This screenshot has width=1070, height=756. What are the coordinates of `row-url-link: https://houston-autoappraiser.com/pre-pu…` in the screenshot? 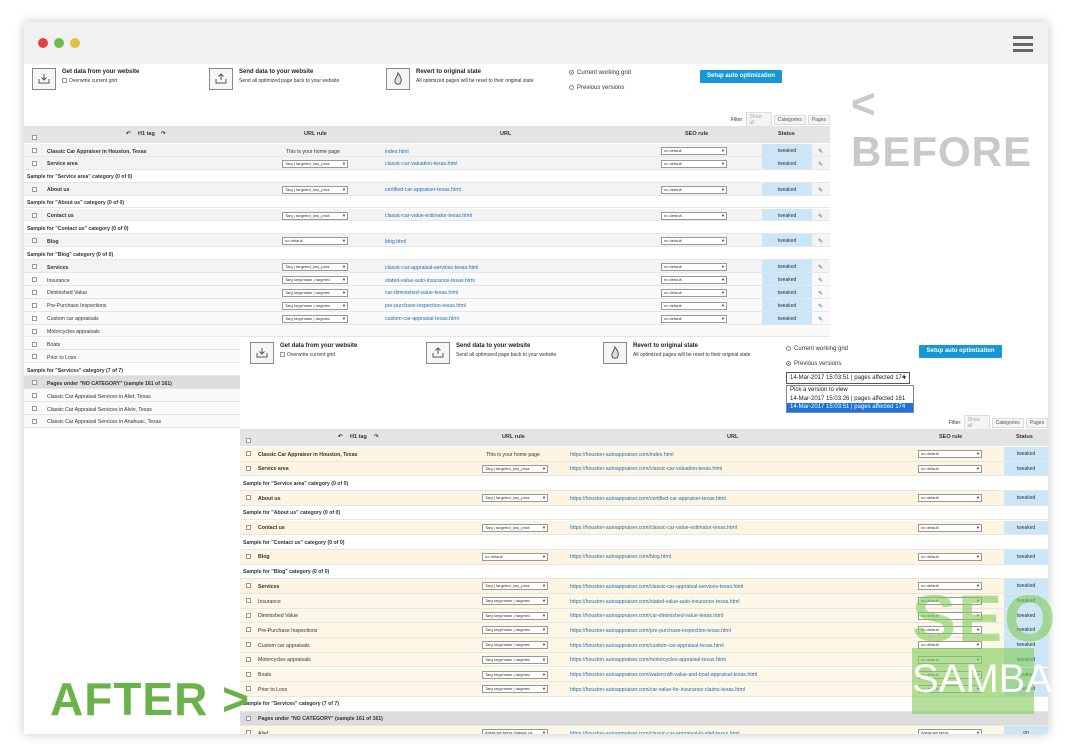 It's located at (650, 631).